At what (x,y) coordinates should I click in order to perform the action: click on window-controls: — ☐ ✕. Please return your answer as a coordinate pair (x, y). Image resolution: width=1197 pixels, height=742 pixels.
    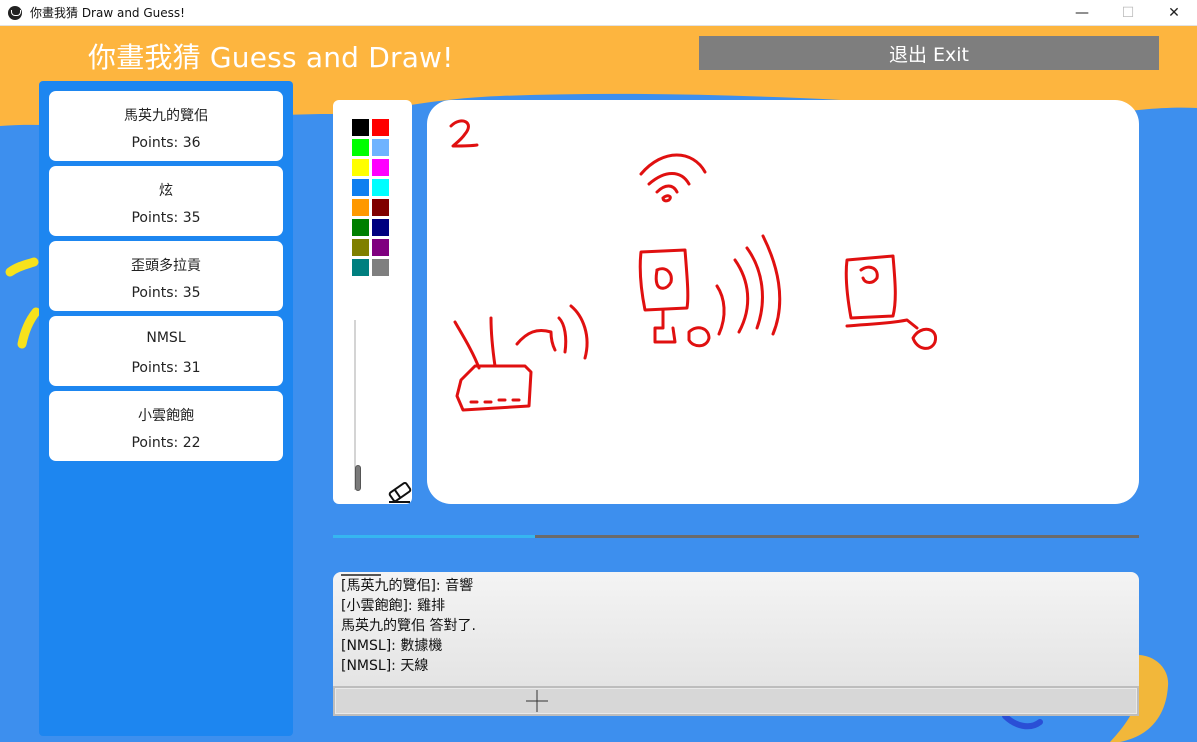
    Looking at the image, I should click on (1128, 13).